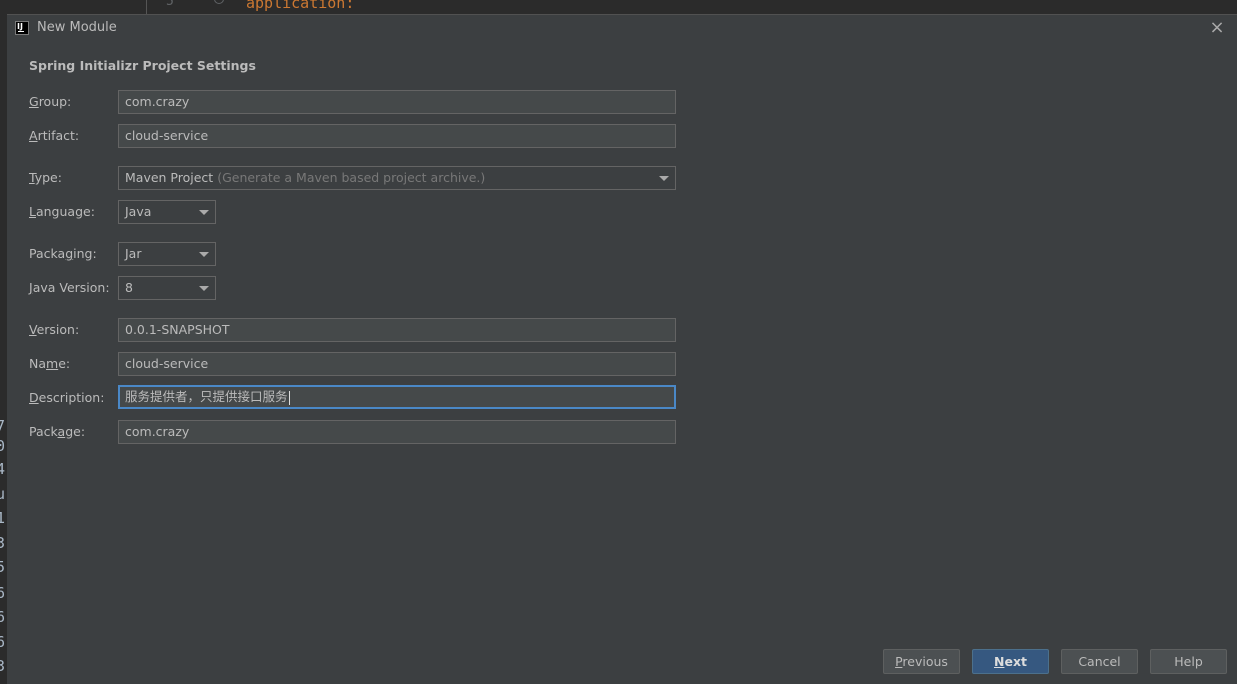  What do you see at coordinates (300, 6) in the screenshot?
I see `editor-code-text: application:` at bounding box center [300, 6].